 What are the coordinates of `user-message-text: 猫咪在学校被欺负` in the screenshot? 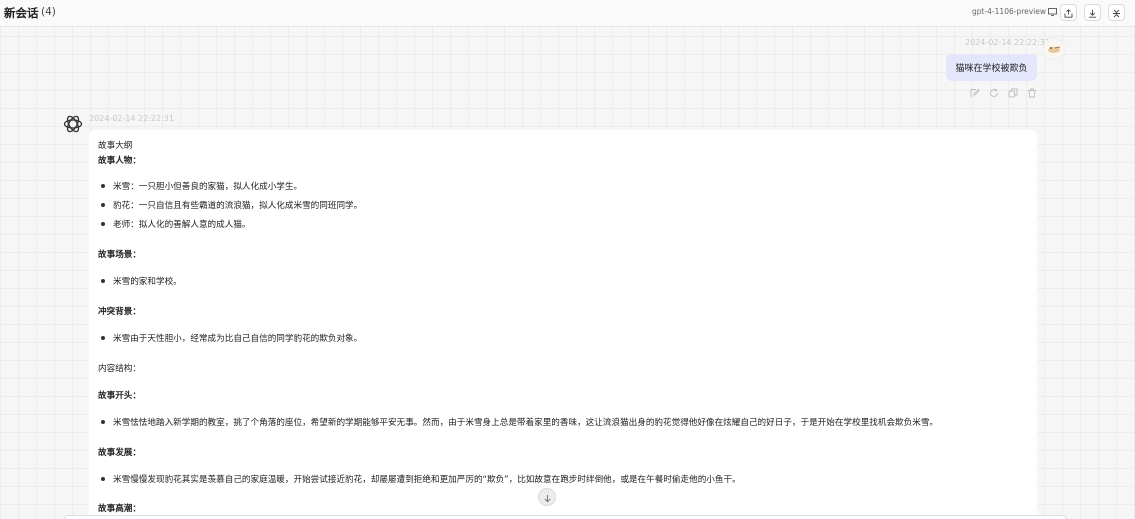 It's located at (991, 69).